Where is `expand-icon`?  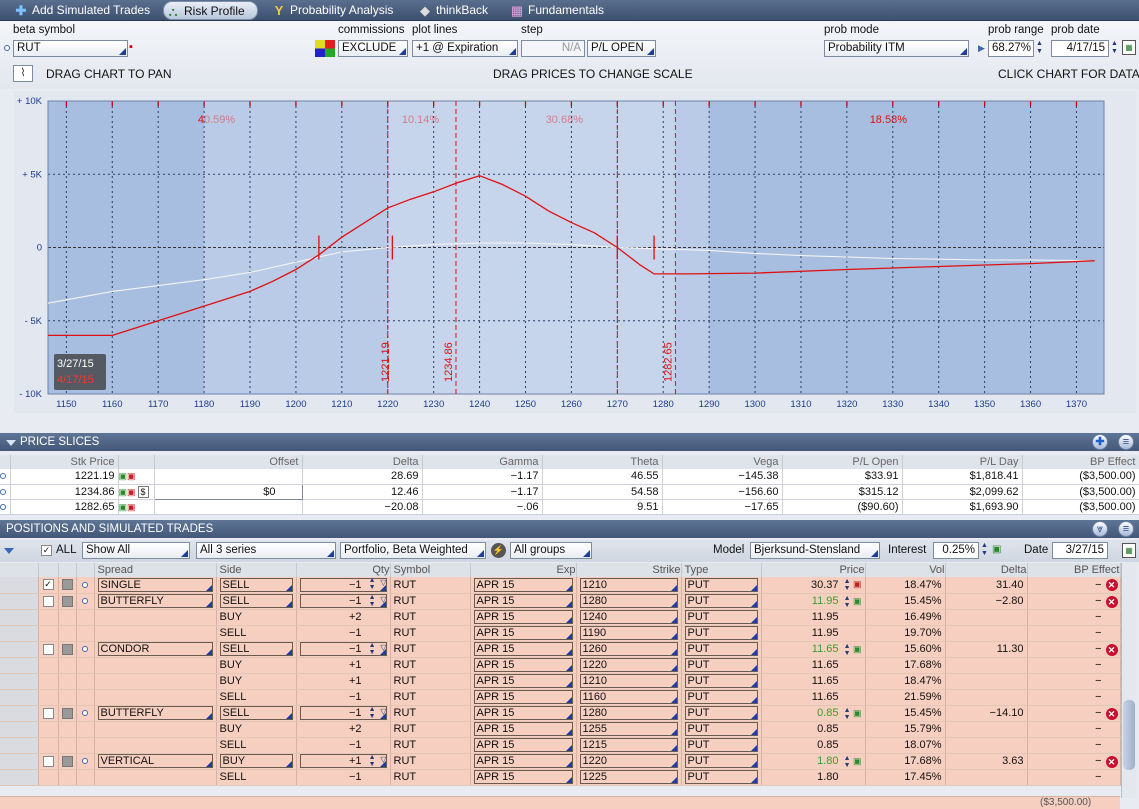 expand-icon is located at coordinates (9, 551).